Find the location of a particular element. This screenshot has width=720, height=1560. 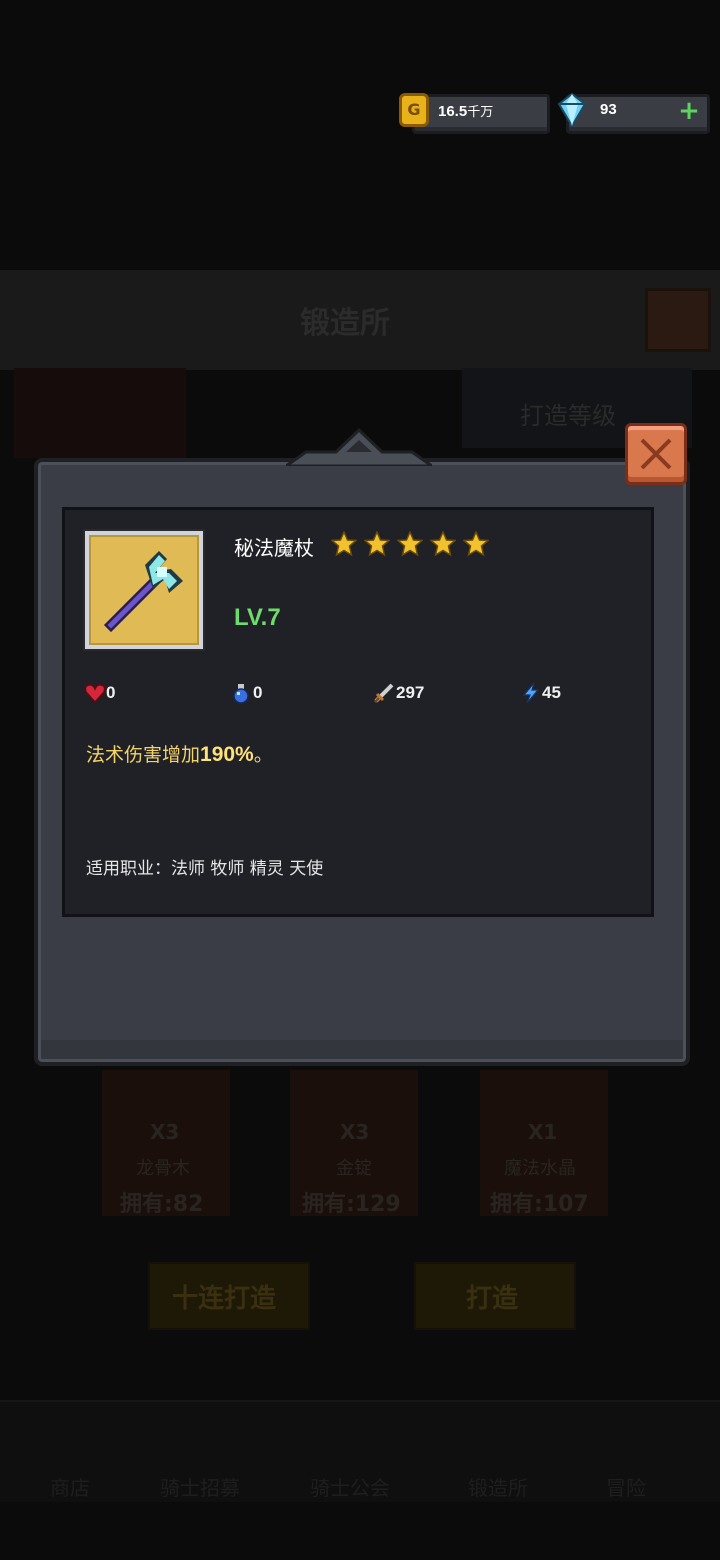

item-effect: 法术伤害增加190%。 is located at coordinates (179, 754).